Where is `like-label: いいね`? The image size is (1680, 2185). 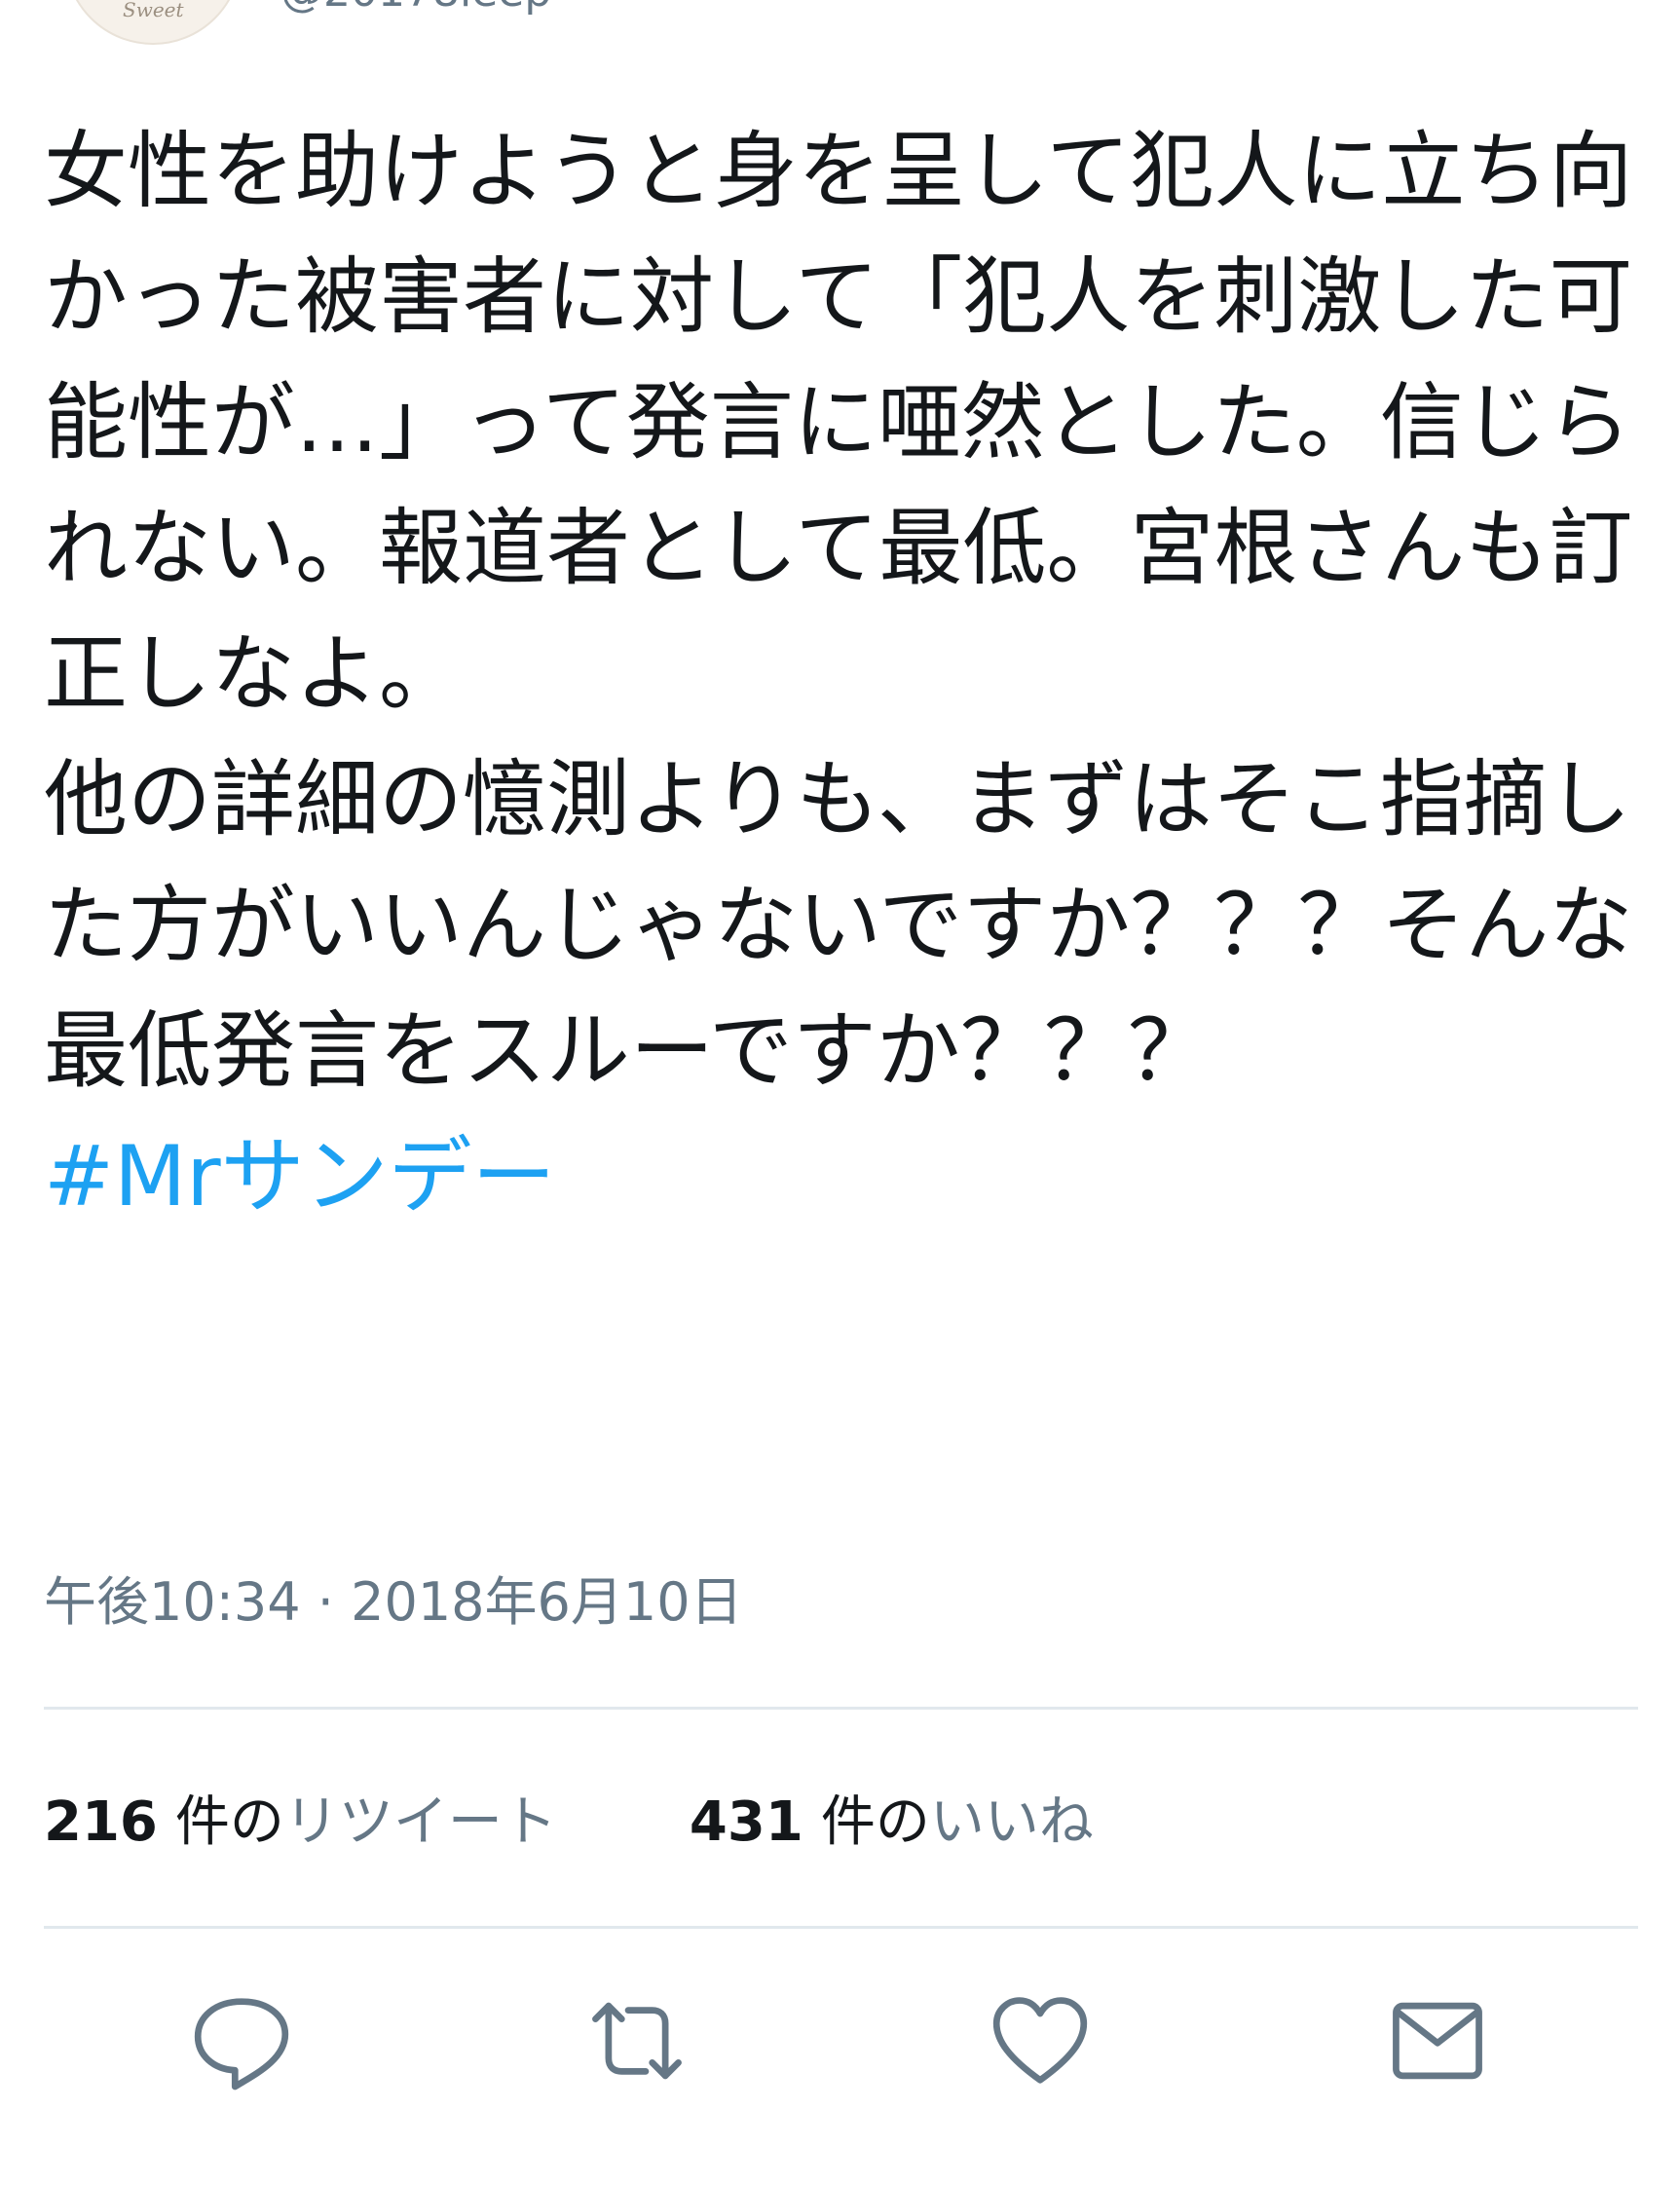 like-label: いいね is located at coordinates (1011, 1822).